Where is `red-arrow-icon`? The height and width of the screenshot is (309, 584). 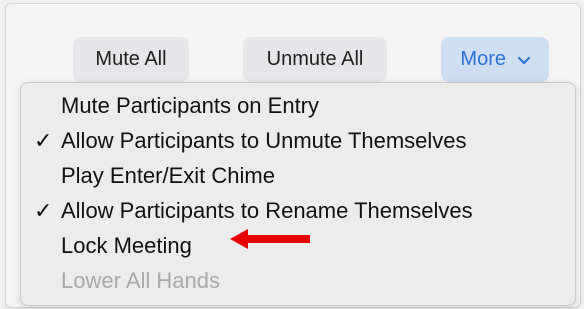
red-arrow-icon is located at coordinates (271, 239).